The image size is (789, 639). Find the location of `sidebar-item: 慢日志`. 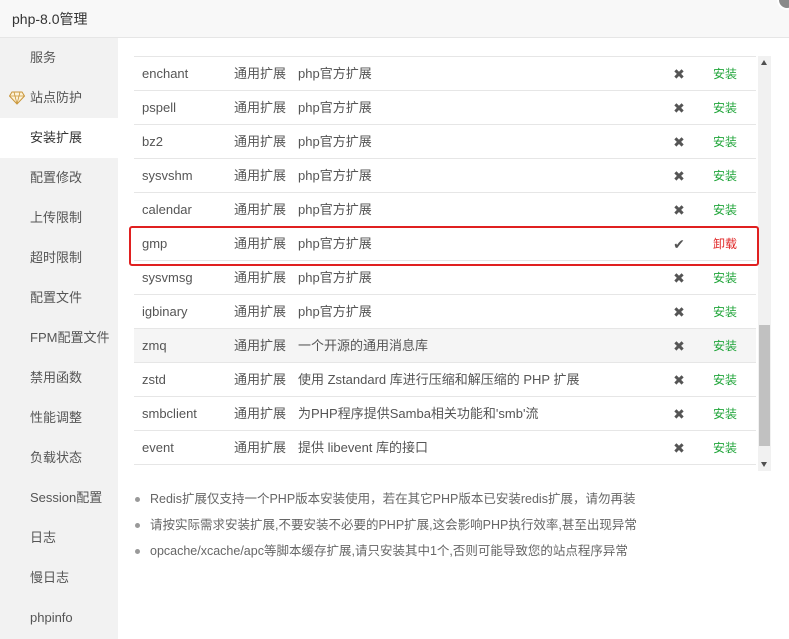

sidebar-item: 慢日志 is located at coordinates (59, 578).